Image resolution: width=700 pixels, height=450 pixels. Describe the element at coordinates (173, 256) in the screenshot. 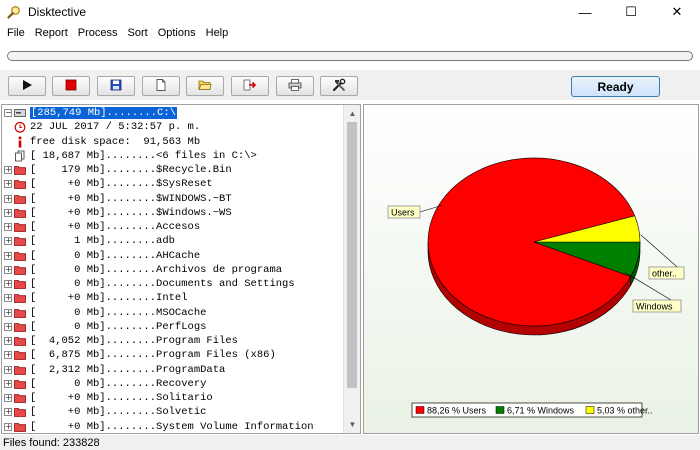

I see `tree-folder-row: + [ 0 Mb]........AHCache` at that location.